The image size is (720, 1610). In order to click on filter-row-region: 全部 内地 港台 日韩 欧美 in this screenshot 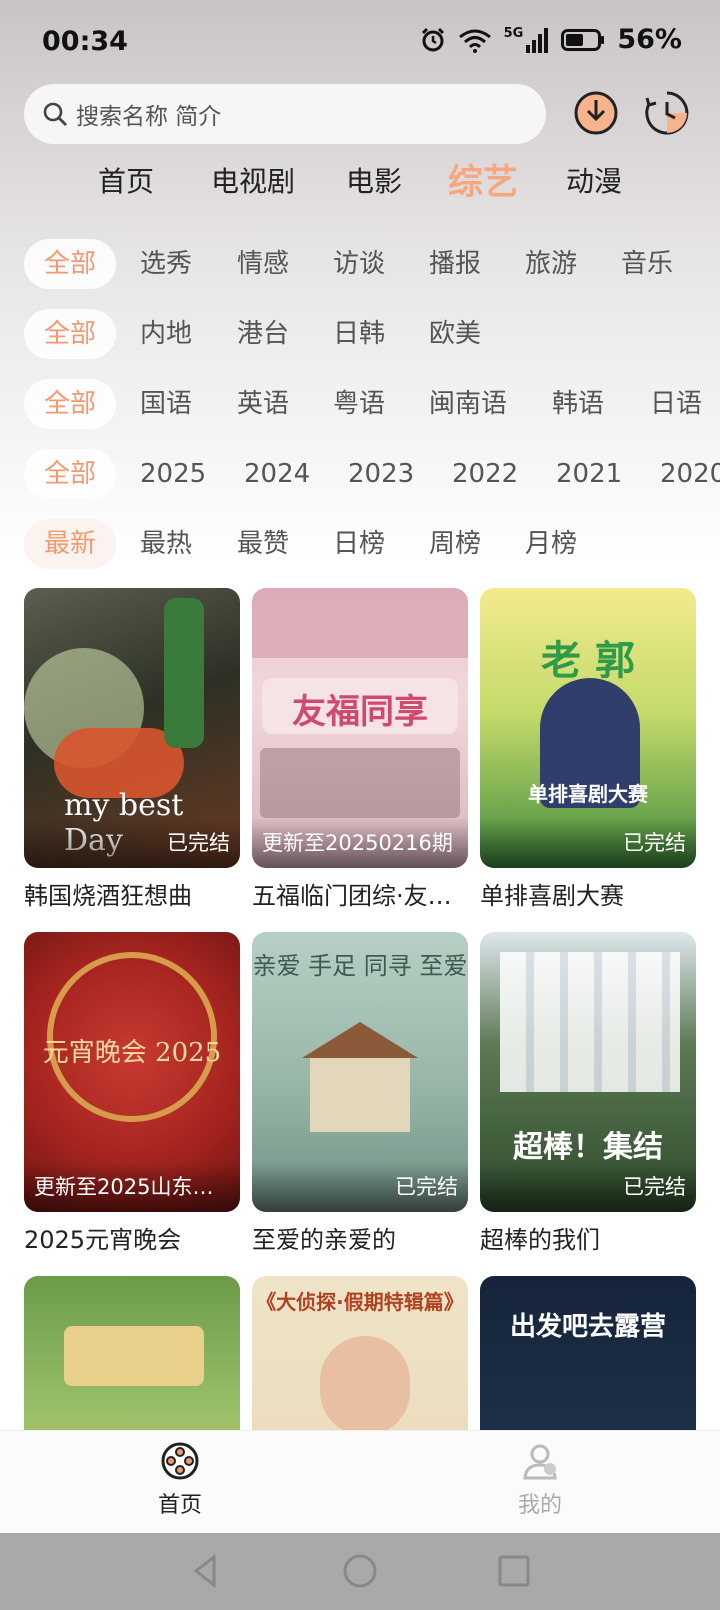, I will do `click(360, 334)`.